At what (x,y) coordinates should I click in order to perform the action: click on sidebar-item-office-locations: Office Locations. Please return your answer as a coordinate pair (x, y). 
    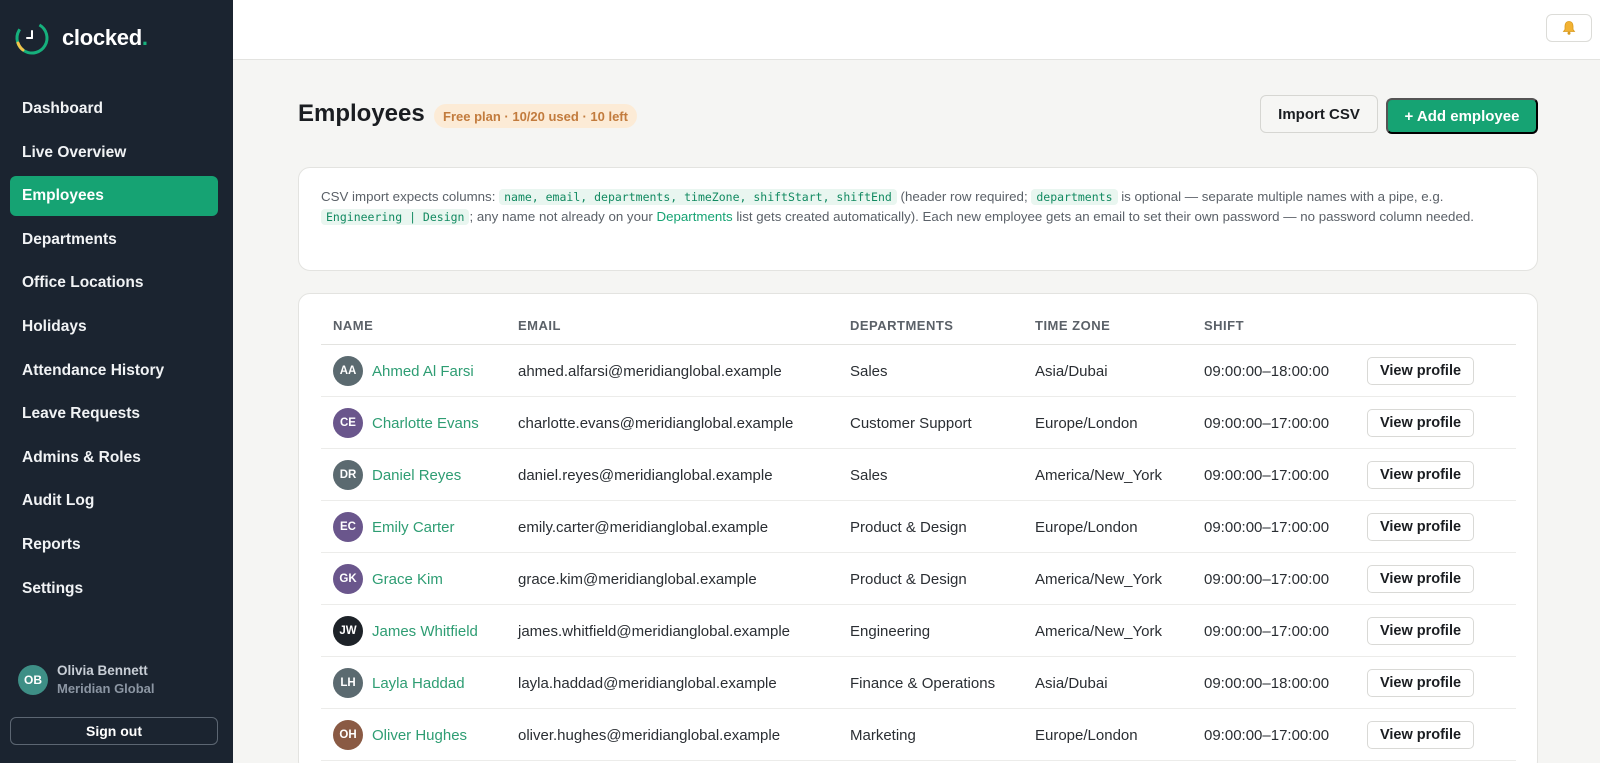
    Looking at the image, I should click on (114, 283).